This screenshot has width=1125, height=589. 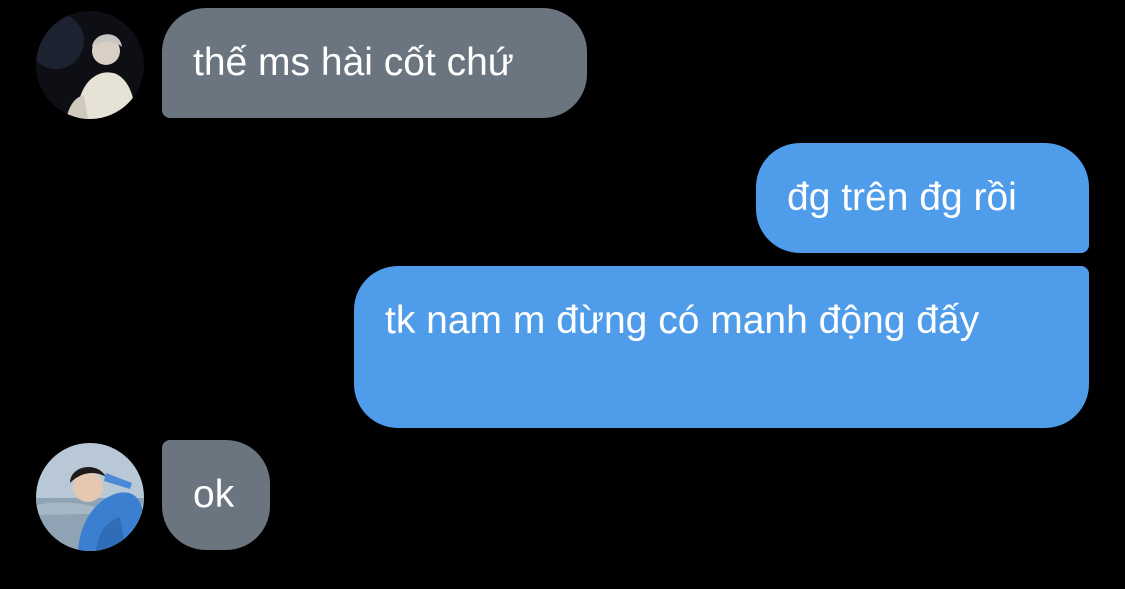 I want to click on message-text: đg trên đg rồi, so click(x=902, y=197).